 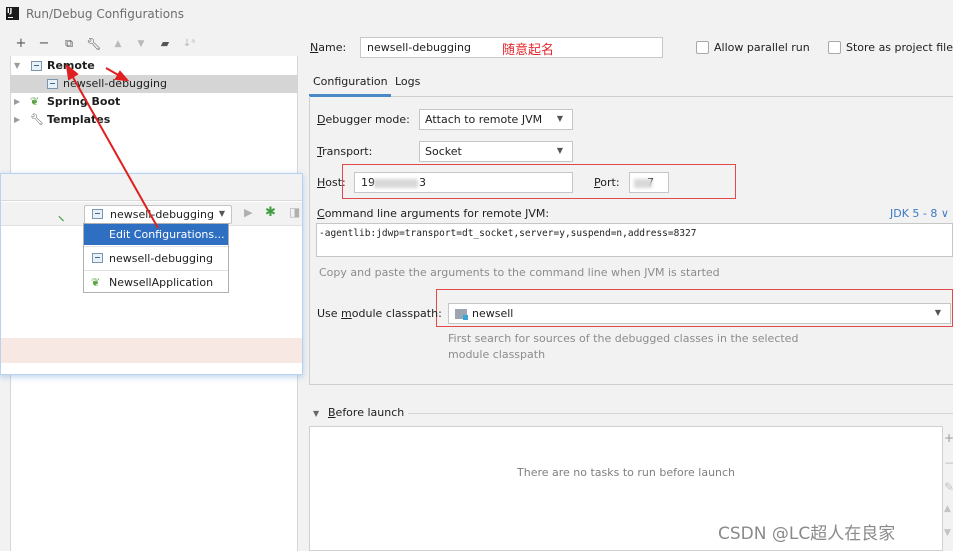 I want to click on module-icon, so click(x=461, y=314).